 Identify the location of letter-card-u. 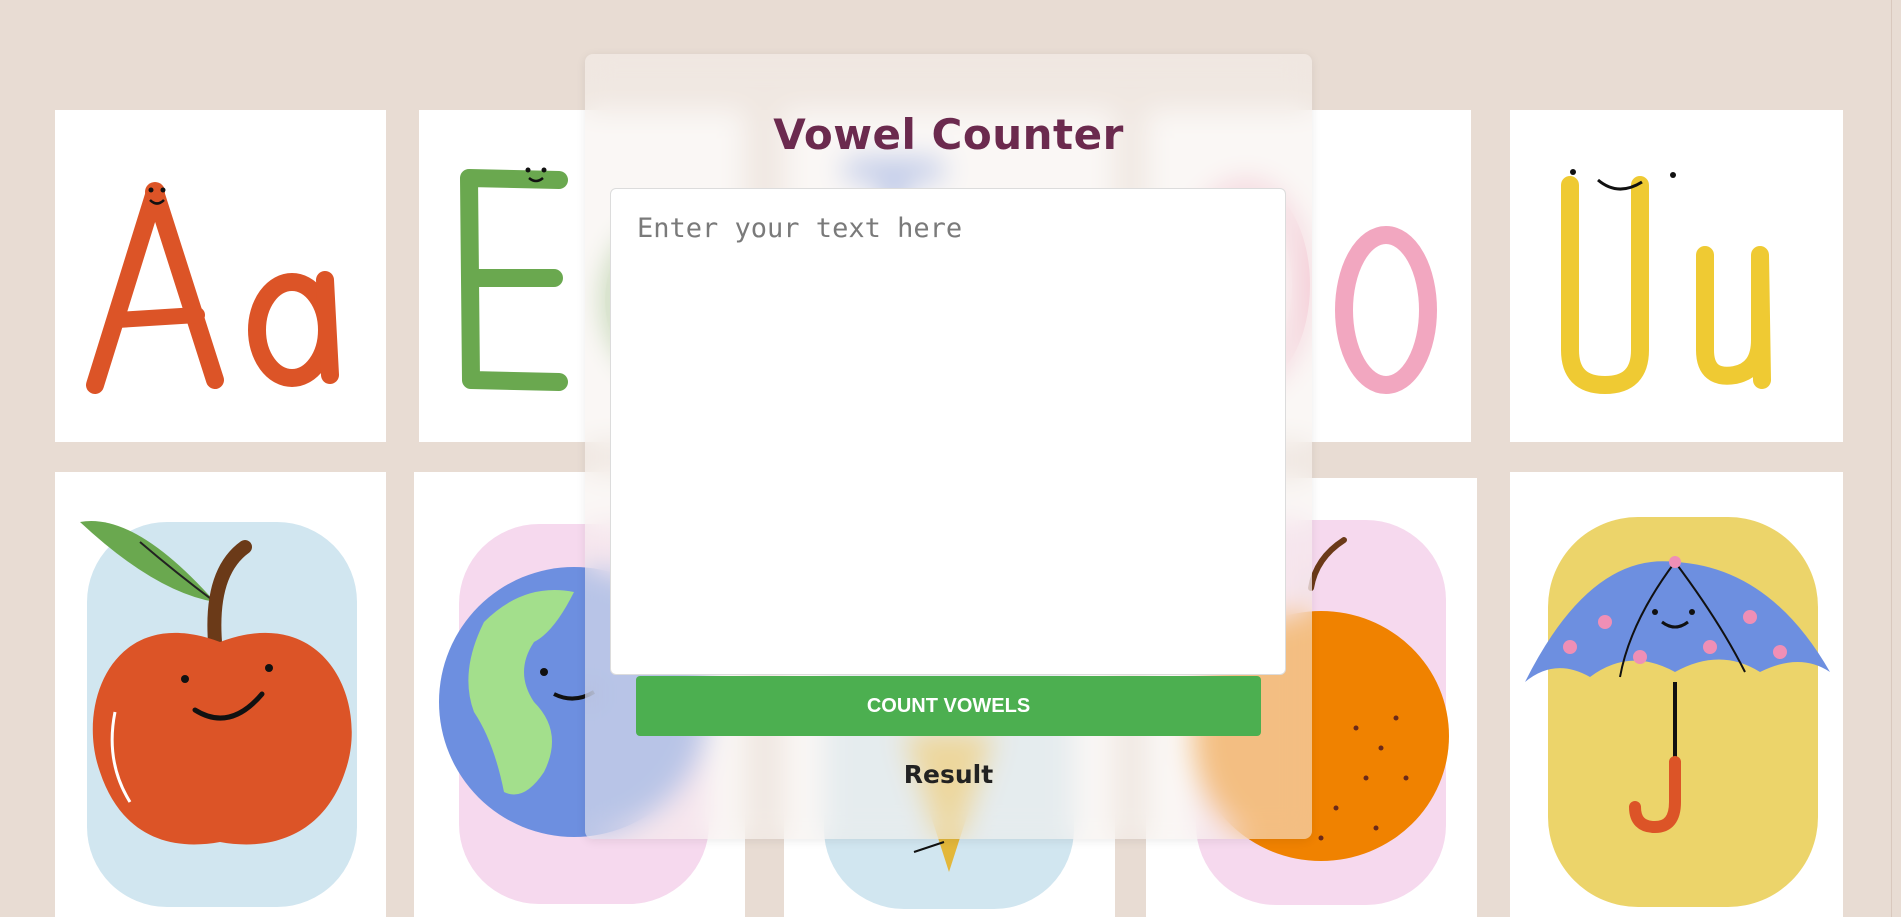
(1676, 276).